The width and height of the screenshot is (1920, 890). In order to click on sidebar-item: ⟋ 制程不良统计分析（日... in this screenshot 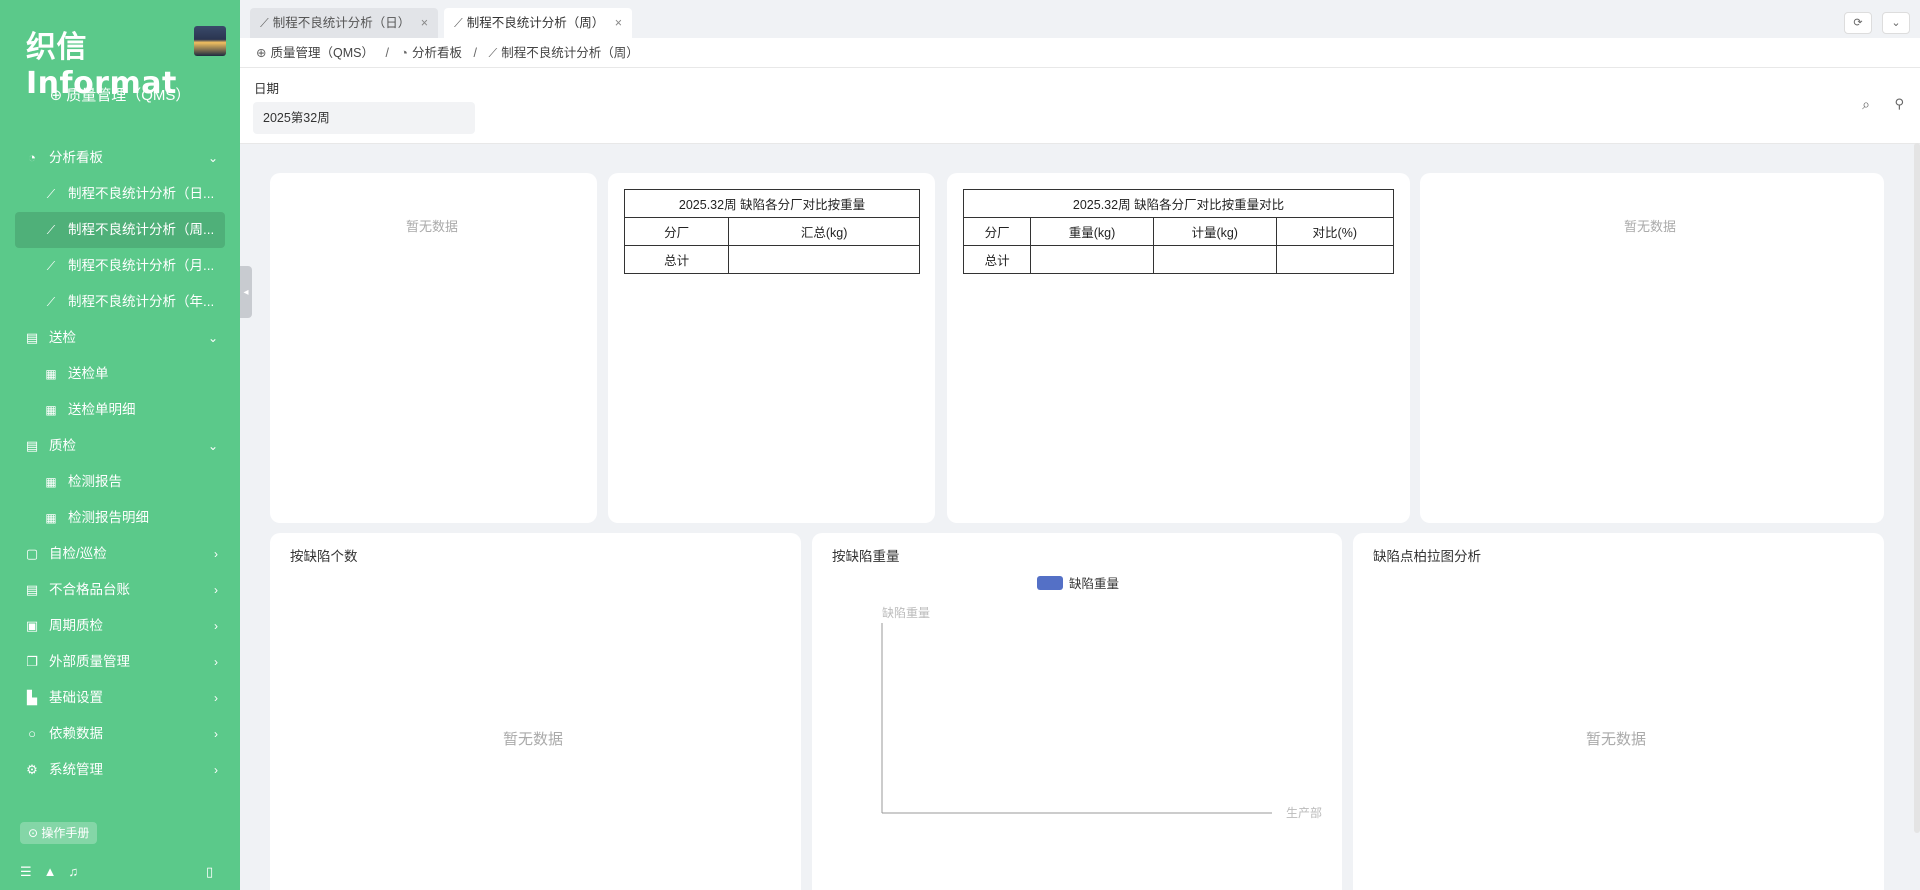, I will do `click(120, 194)`.